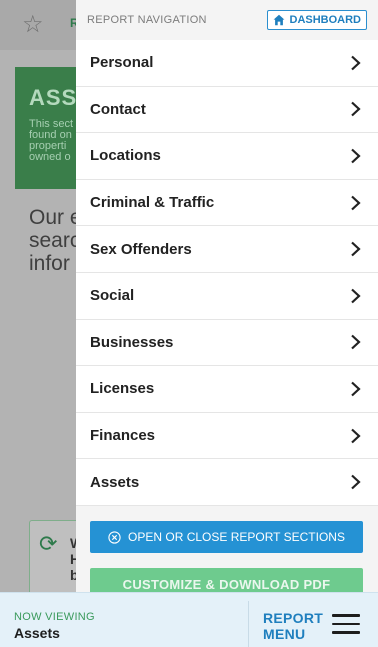  What do you see at coordinates (33, 24) in the screenshot?
I see `star-icon: ☆` at bounding box center [33, 24].